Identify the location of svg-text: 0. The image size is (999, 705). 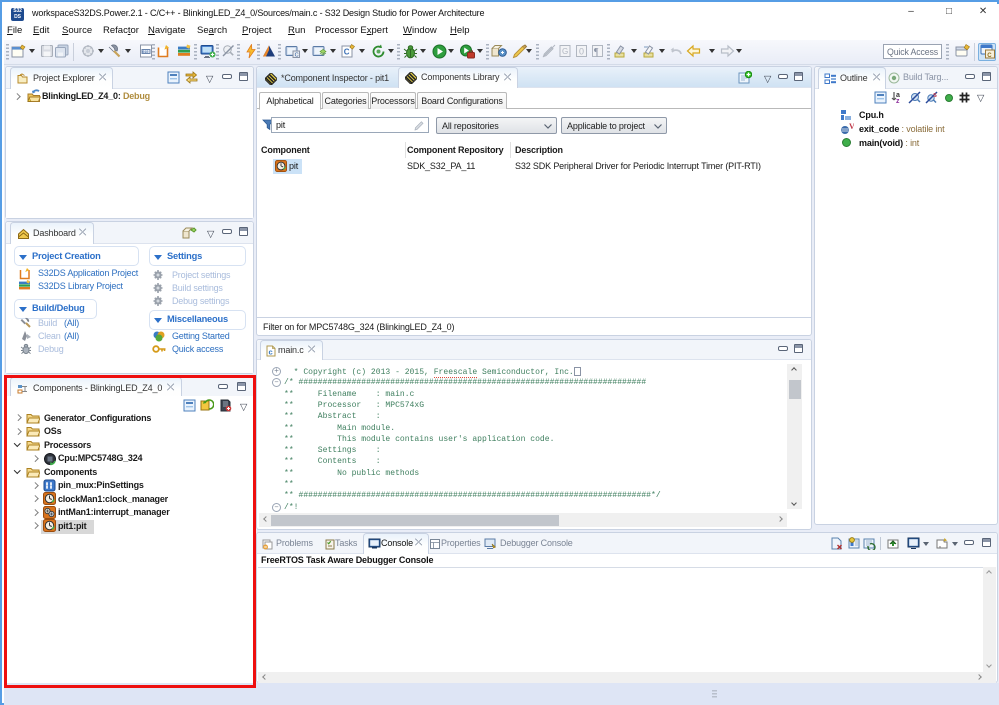
(581, 52).